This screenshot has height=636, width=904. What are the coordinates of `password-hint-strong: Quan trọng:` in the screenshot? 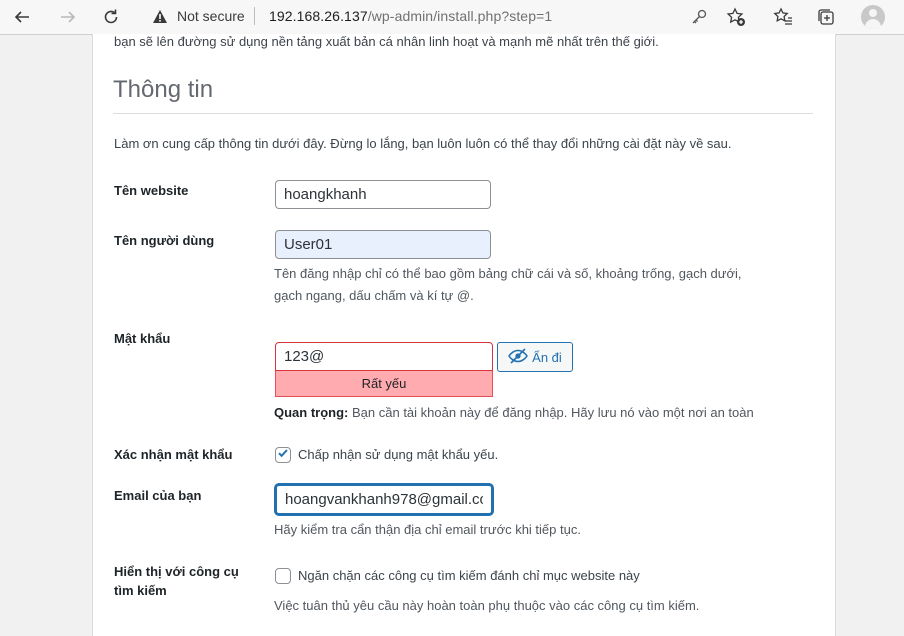 It's located at (311, 412).